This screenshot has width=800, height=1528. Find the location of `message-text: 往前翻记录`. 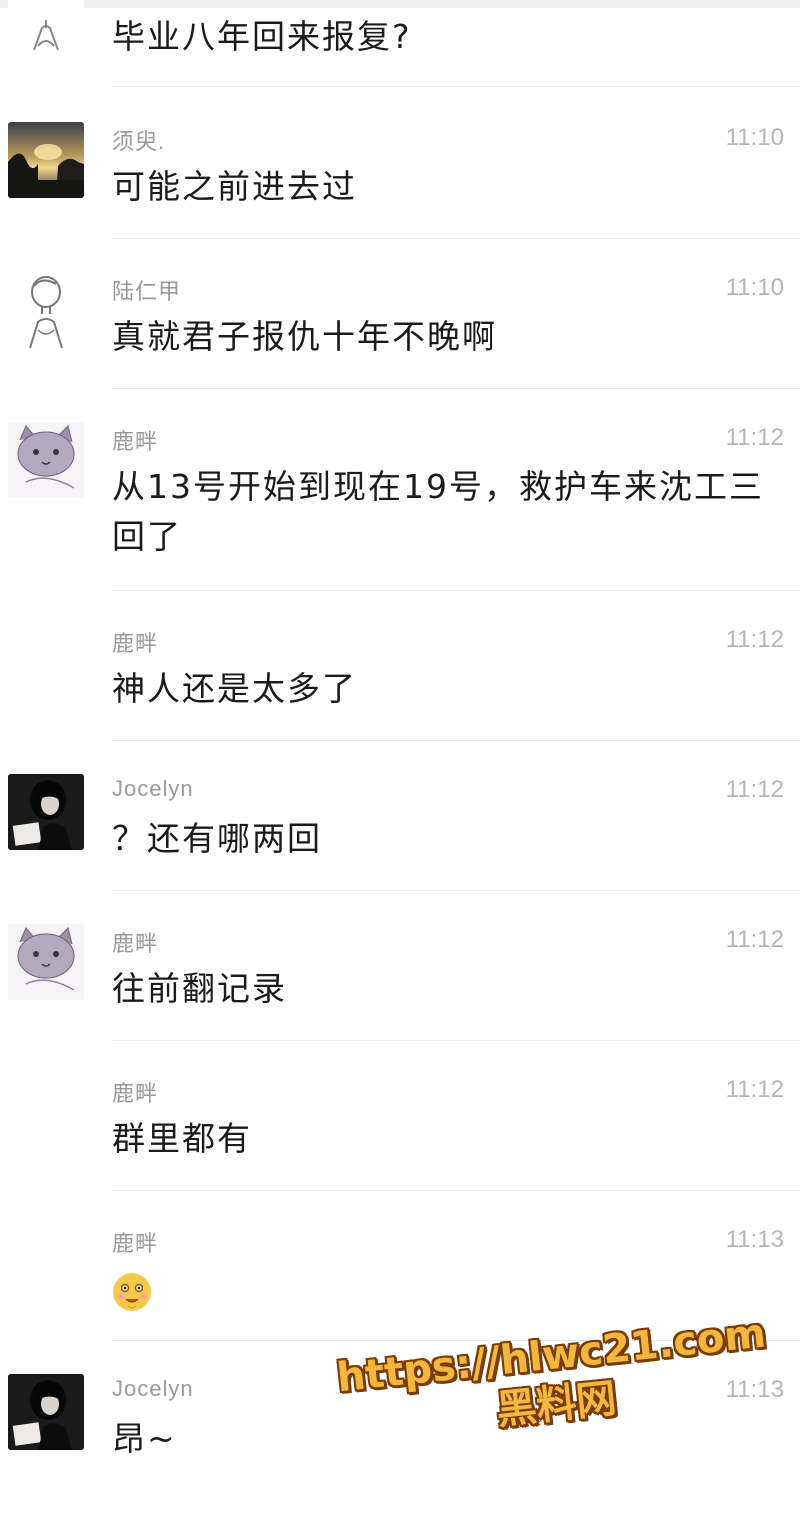

message-text: 往前翻记录 is located at coordinates (199, 988).